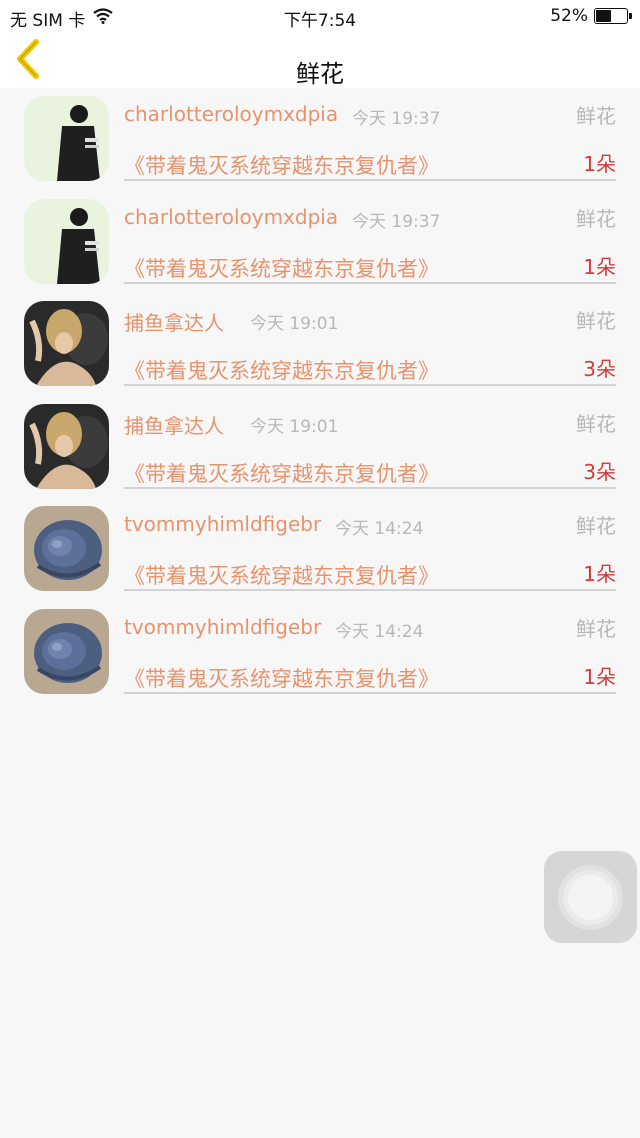  I want to click on battery-level, so click(604, 16).